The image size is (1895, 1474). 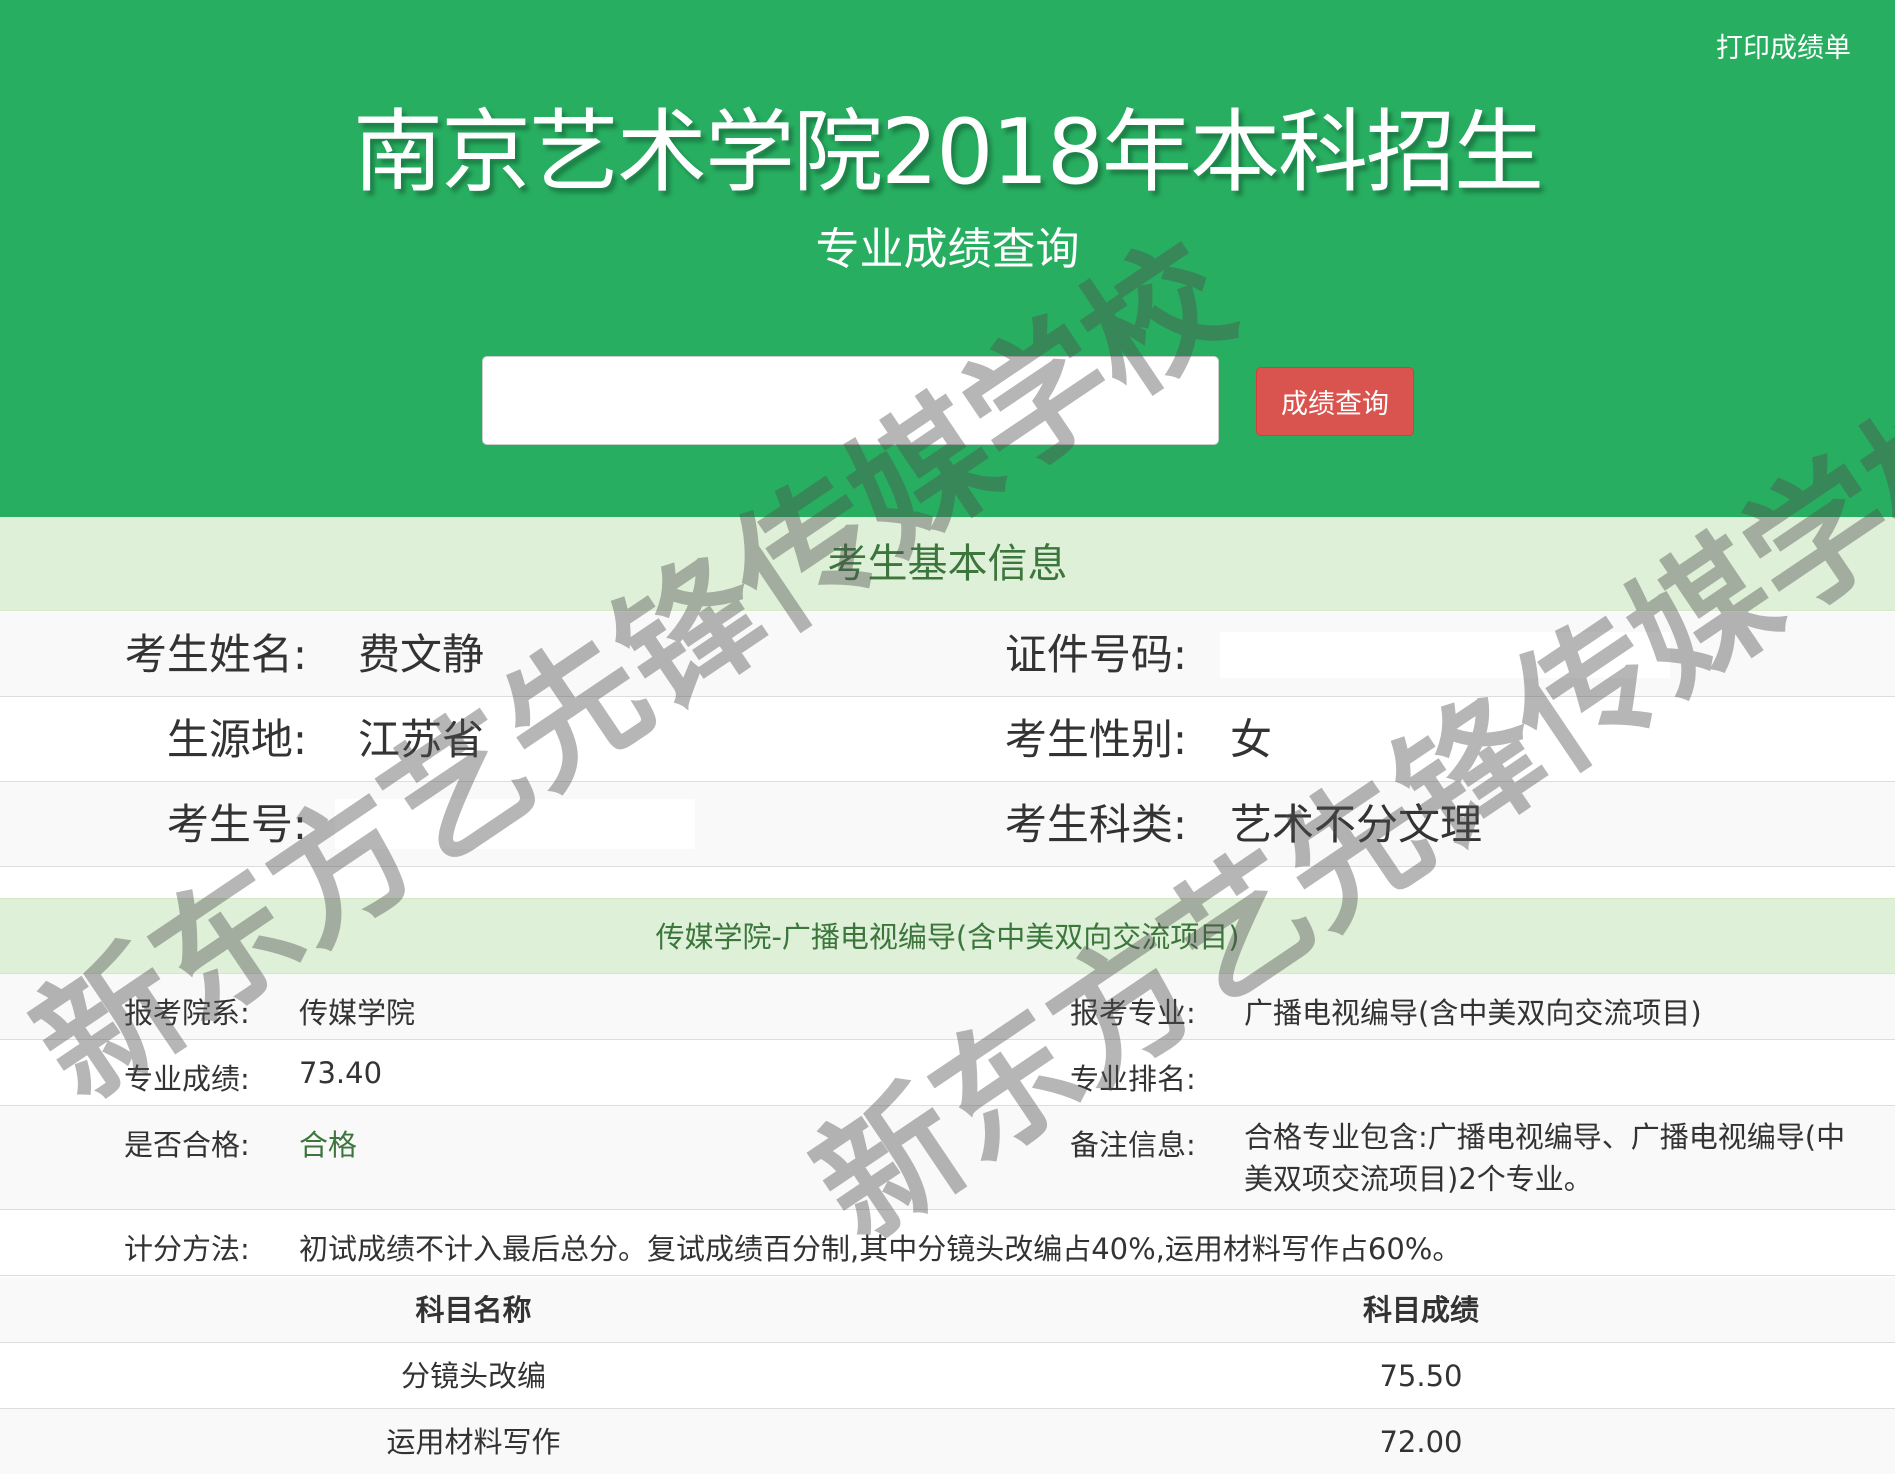 I want to click on page-title: 南京艺术学院2018年本科招生, so click(x=948, y=152).